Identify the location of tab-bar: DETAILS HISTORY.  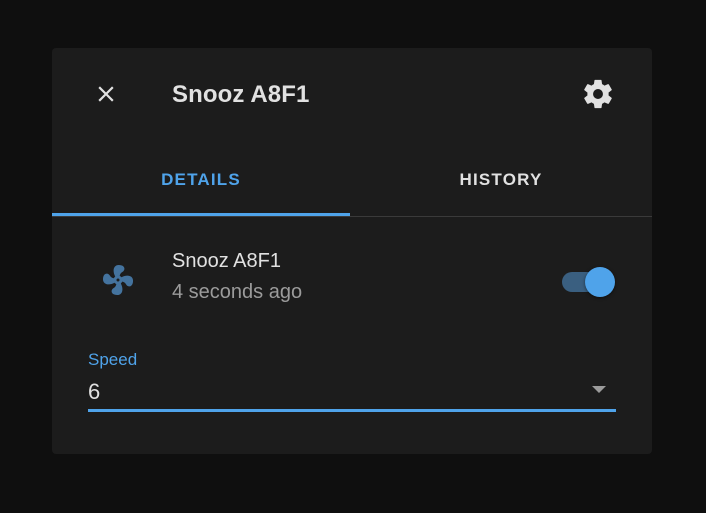
(352, 180).